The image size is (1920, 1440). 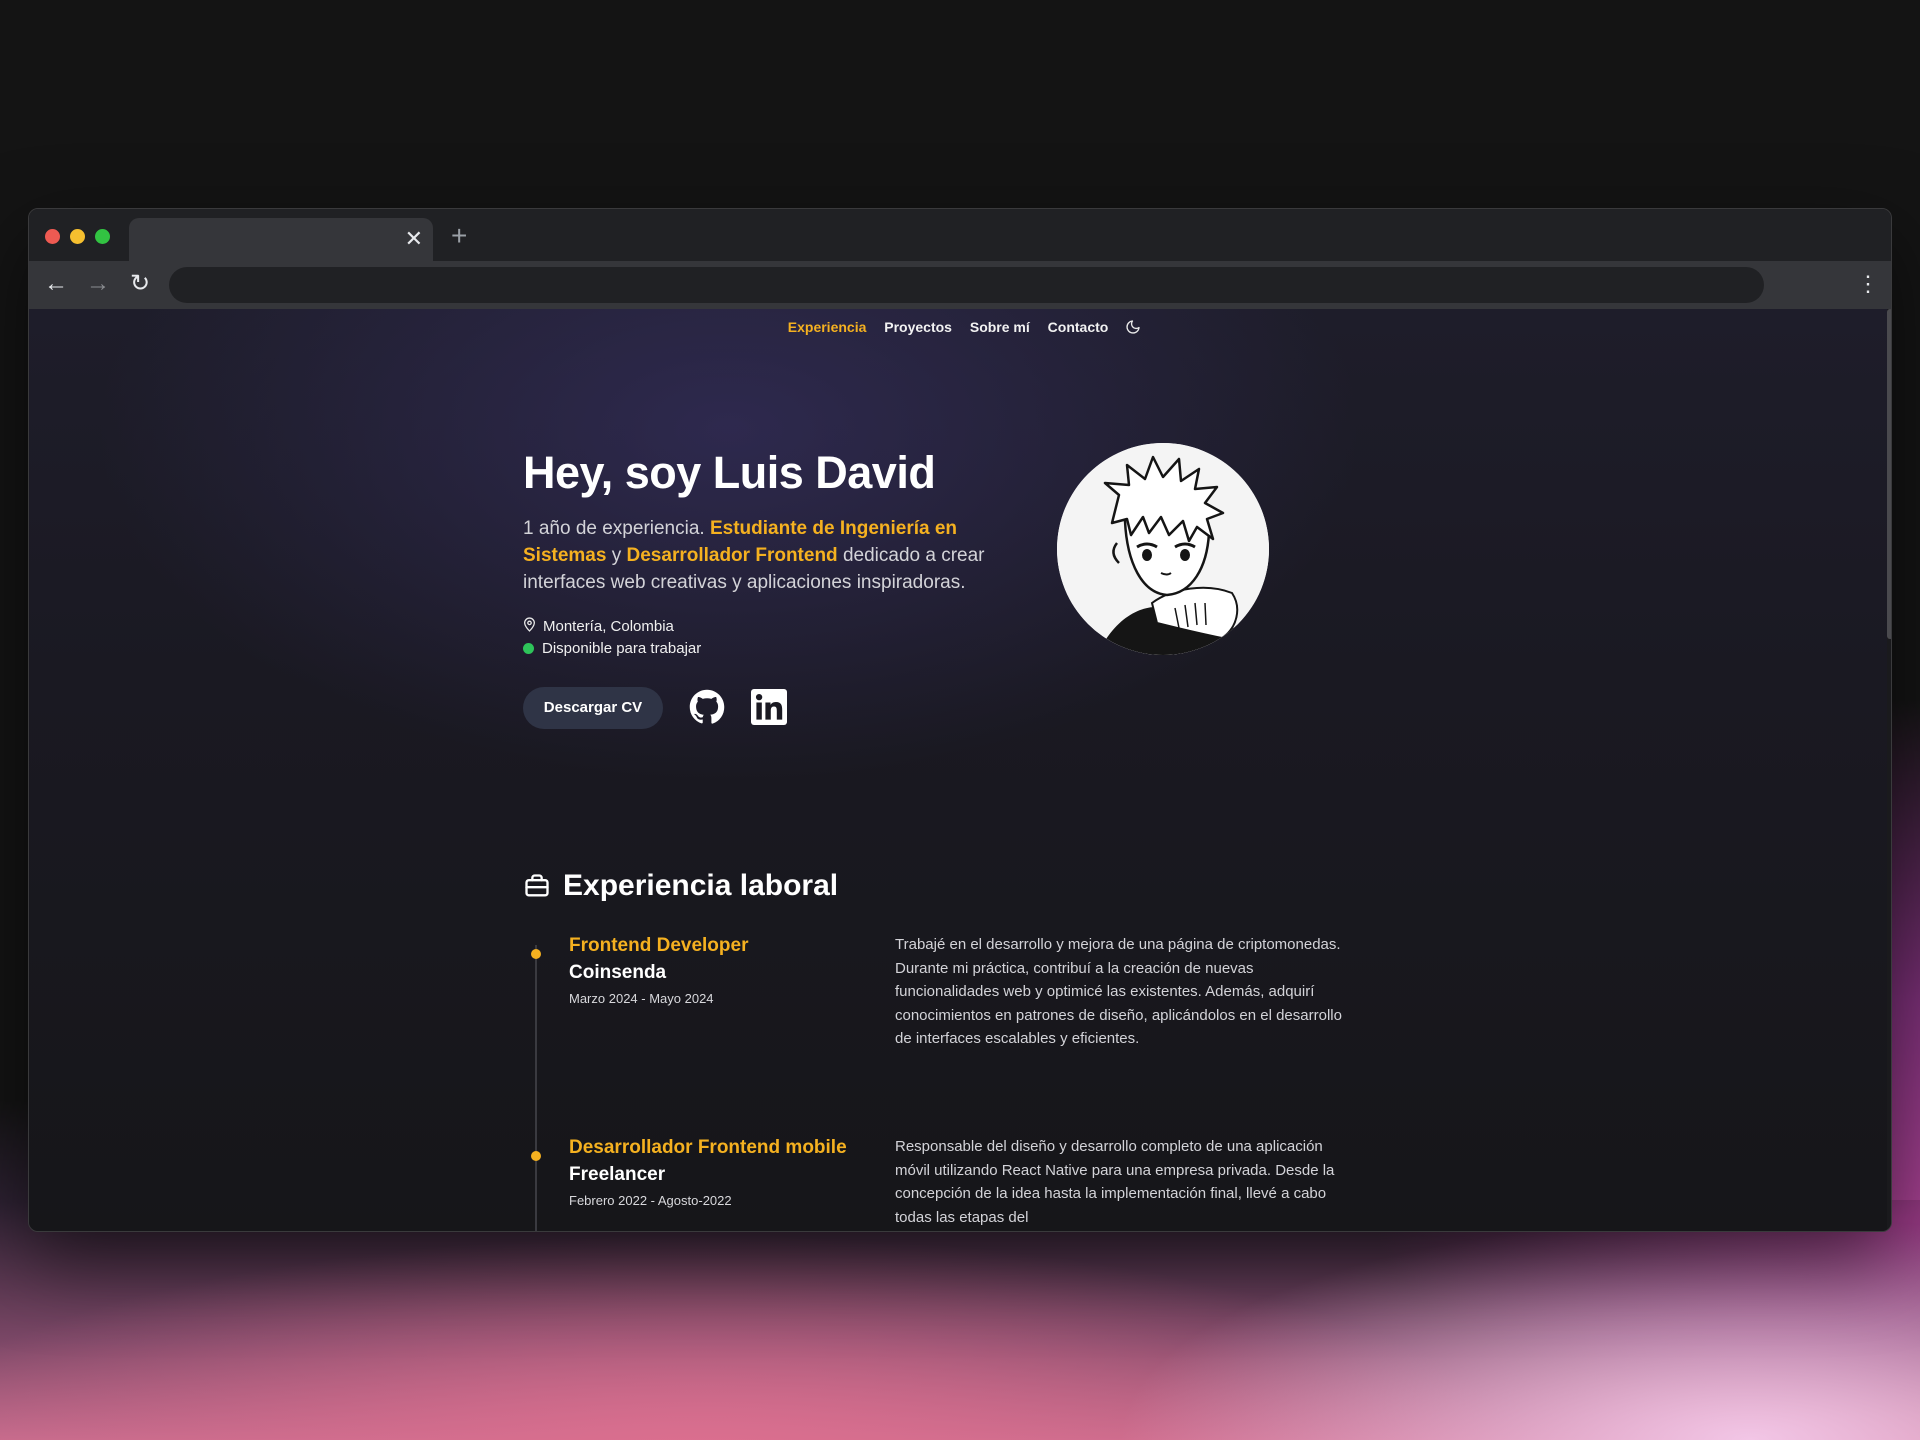 I want to click on site-nav: Experiencia Proyectos Sobre mí Contacto, so click(x=960, y=328).